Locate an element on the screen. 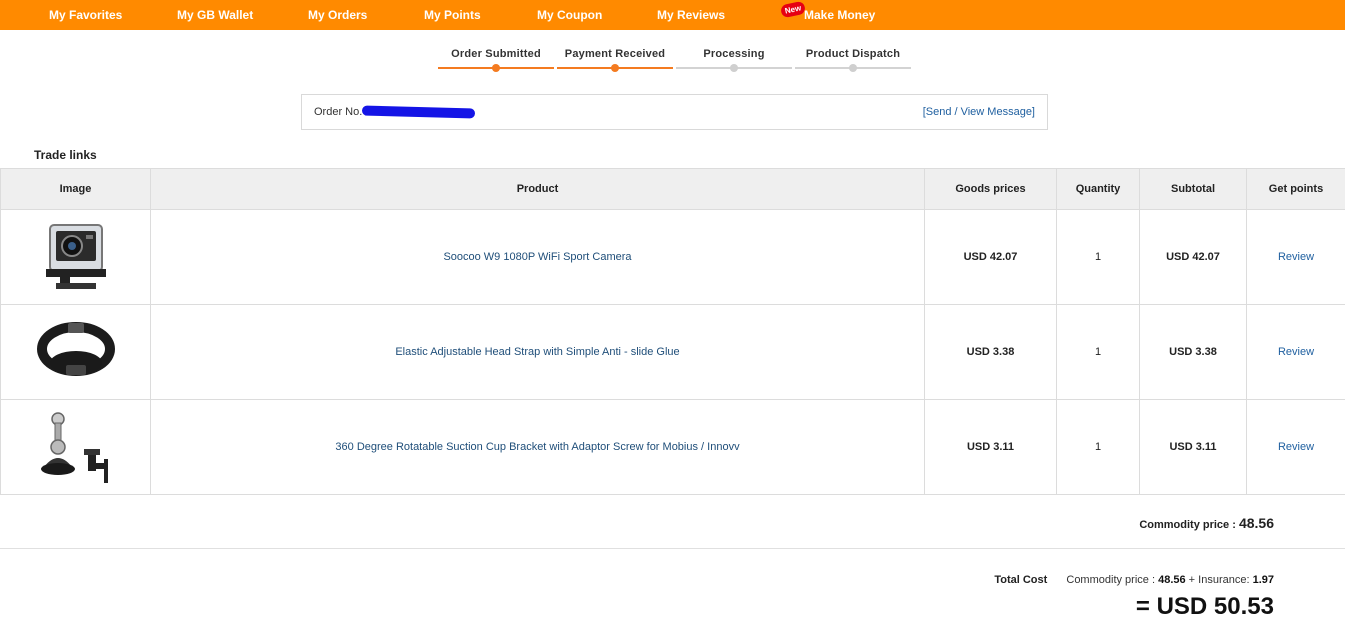  subtotal: USD 3.38 is located at coordinates (1193, 352).